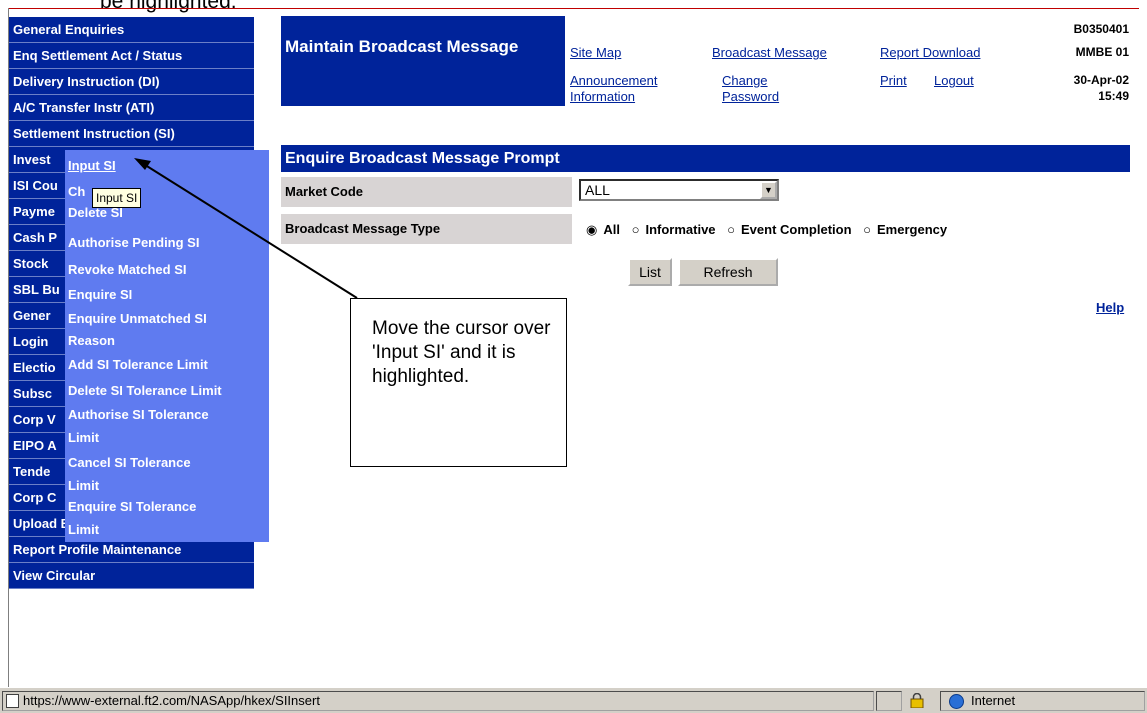 This screenshot has height=713, width=1147. Describe the element at coordinates (12, 701) in the screenshot. I see `page-icon` at that location.